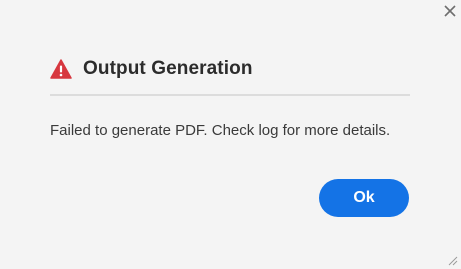 The height and width of the screenshot is (269, 461). I want to click on dialog-header: Output Generation, so click(151, 69).